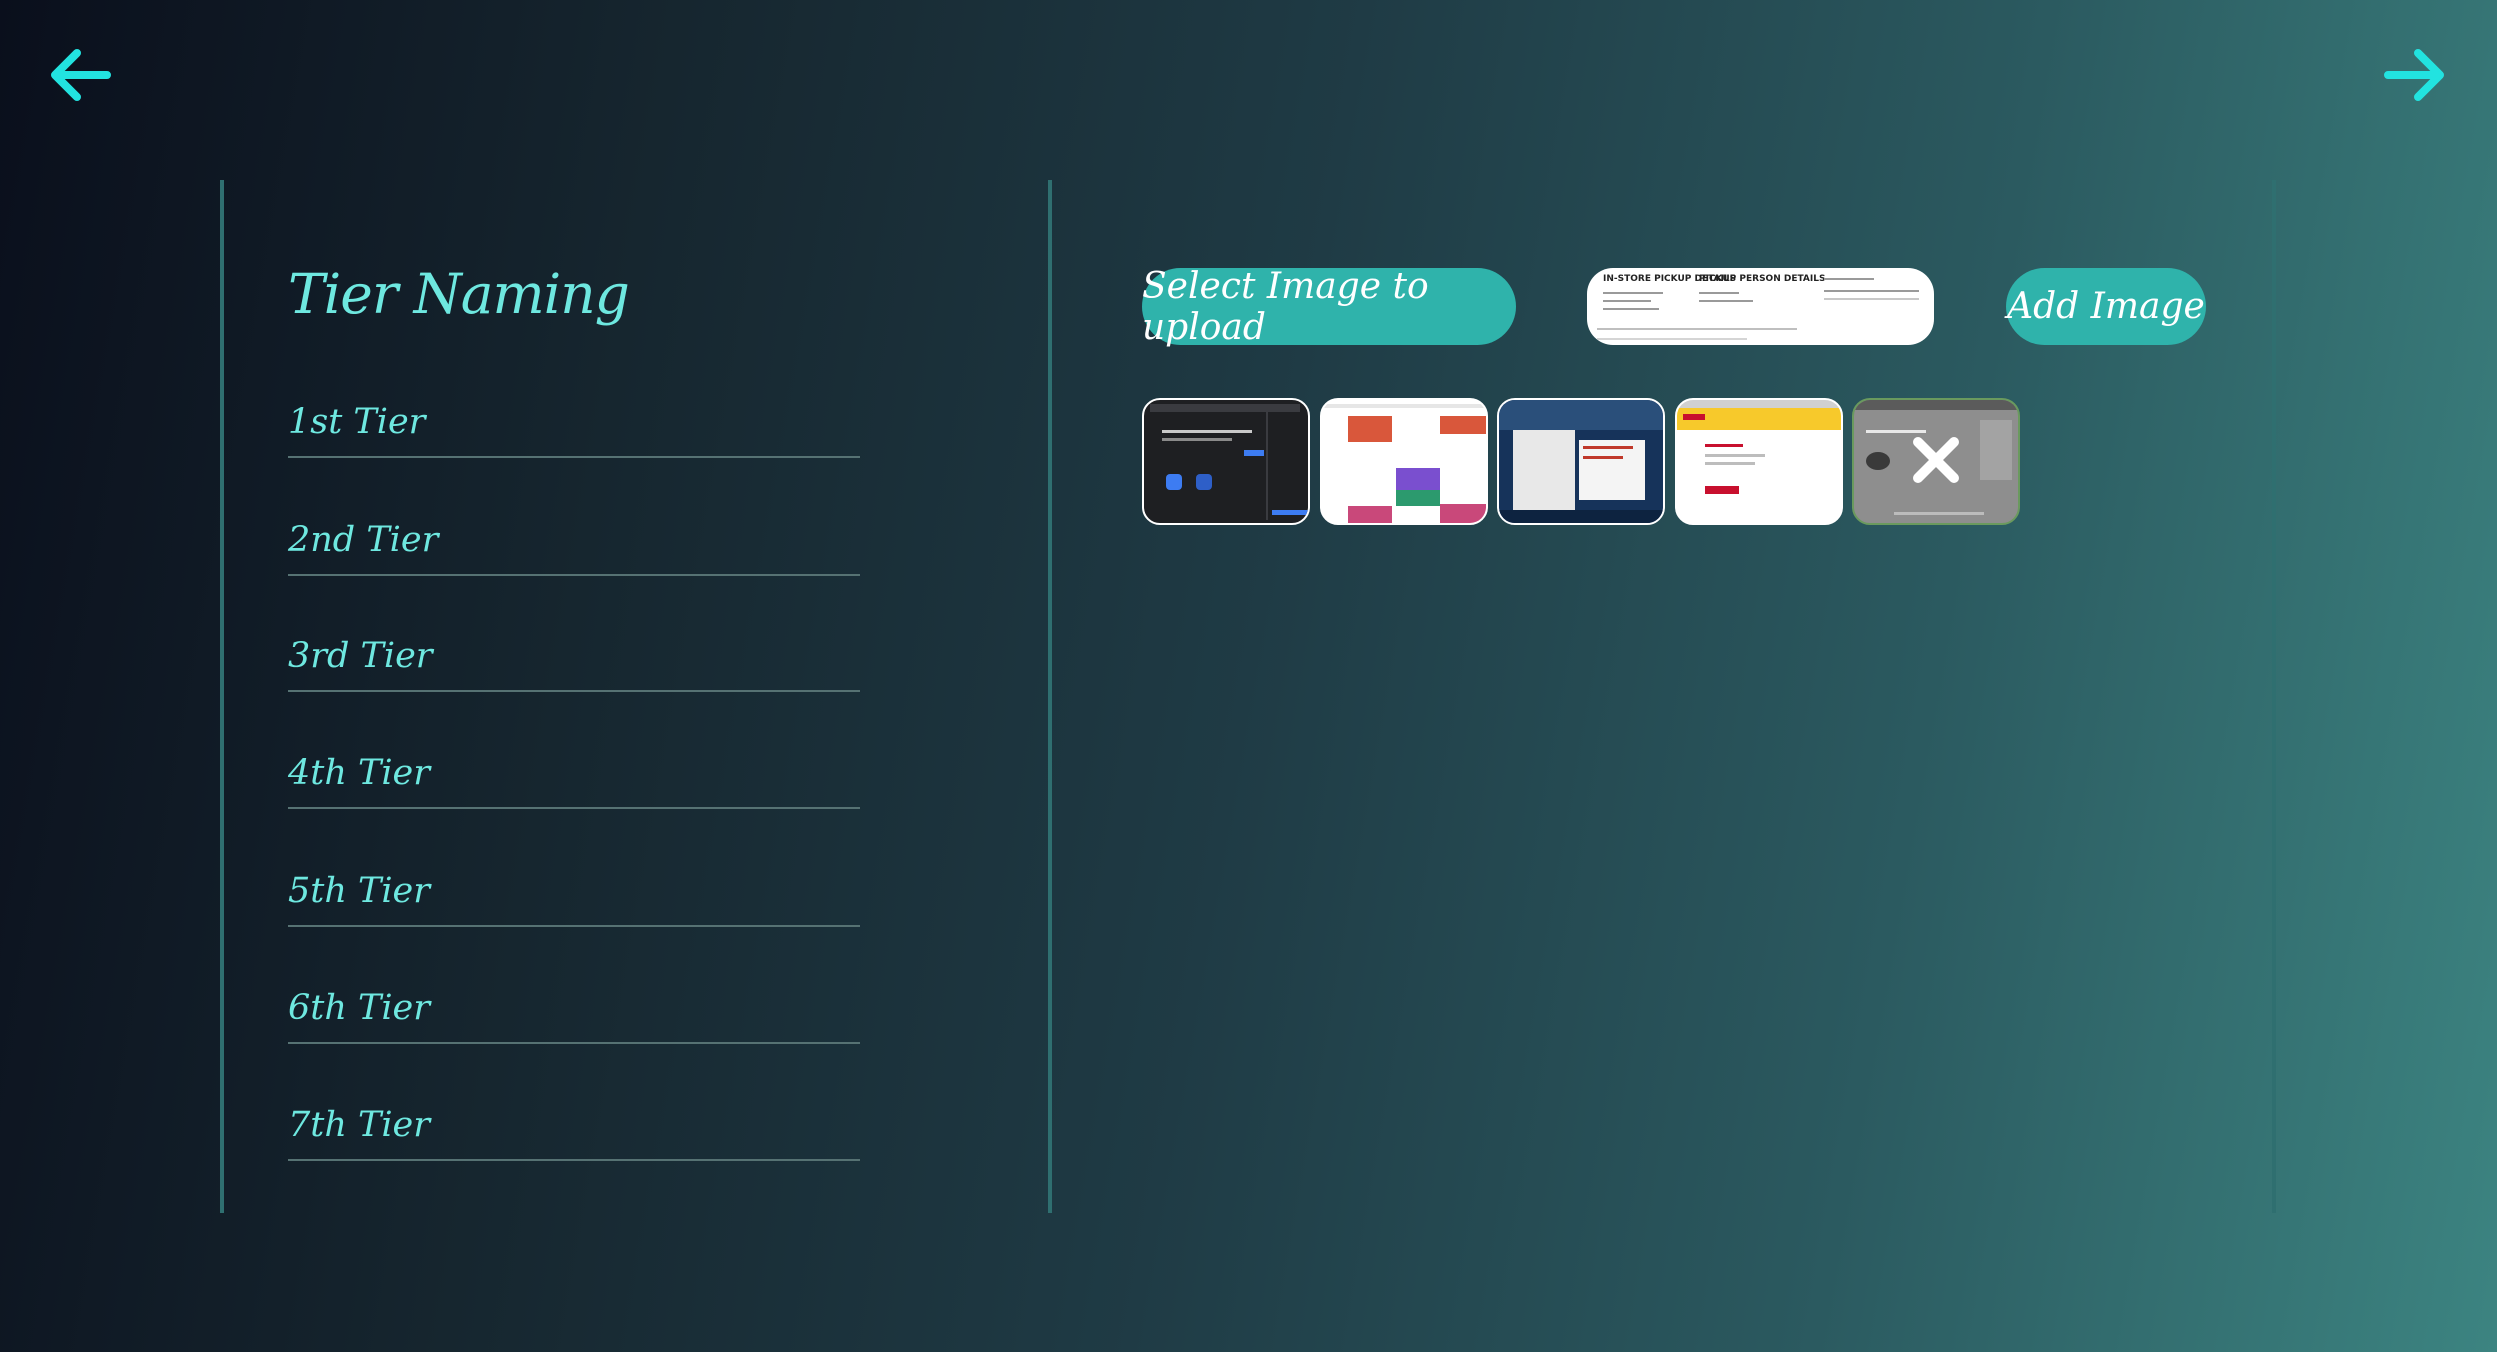 The width and height of the screenshot is (2497, 1352). What do you see at coordinates (359, 1008) in the screenshot?
I see `tier-label: 6th Tier` at bounding box center [359, 1008].